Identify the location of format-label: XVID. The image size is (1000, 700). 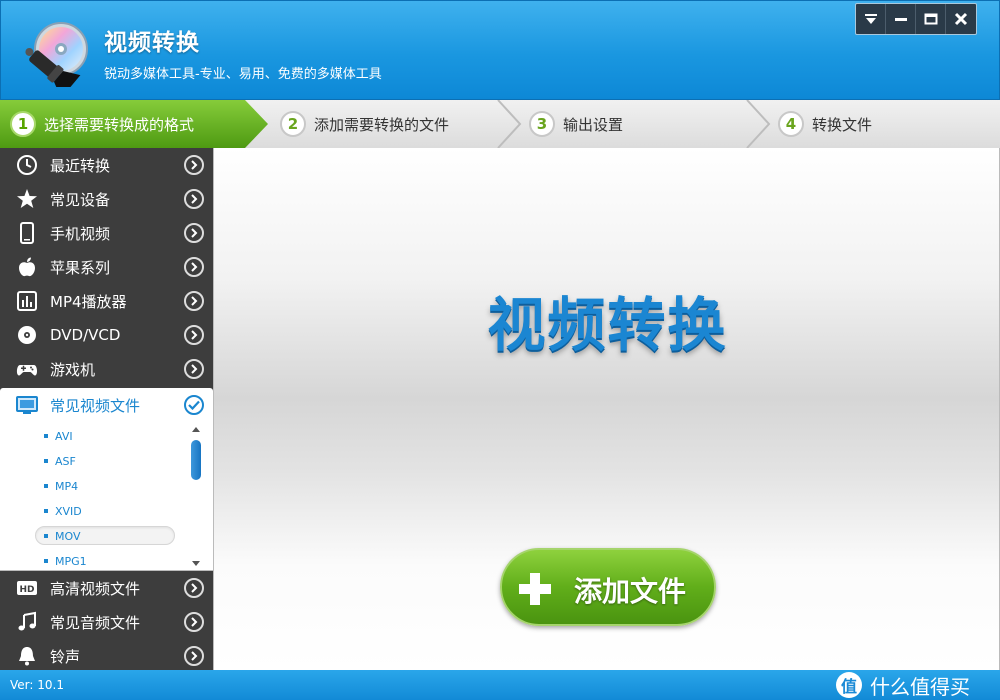
(68, 511).